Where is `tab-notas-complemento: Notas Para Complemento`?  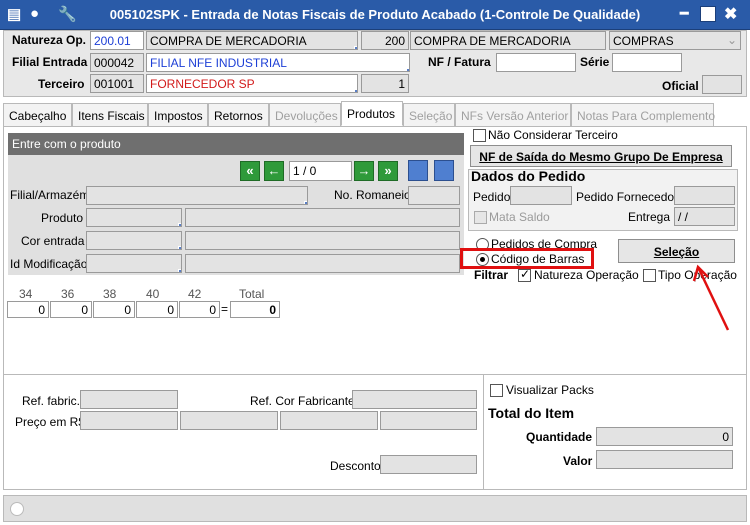
tab-notas-complemento: Notas Para Complemento is located at coordinates (643, 115).